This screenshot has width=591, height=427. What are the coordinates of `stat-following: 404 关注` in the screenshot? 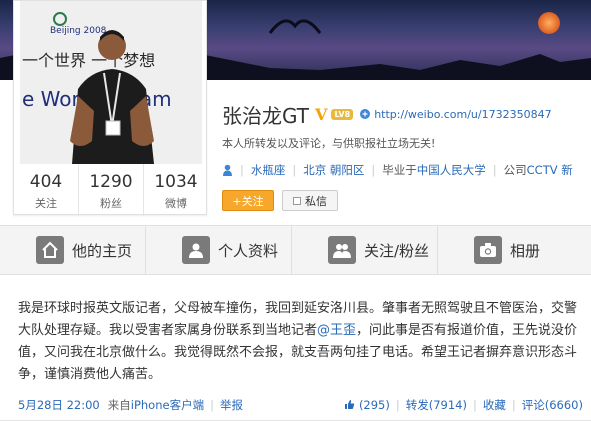 It's located at (46, 190).